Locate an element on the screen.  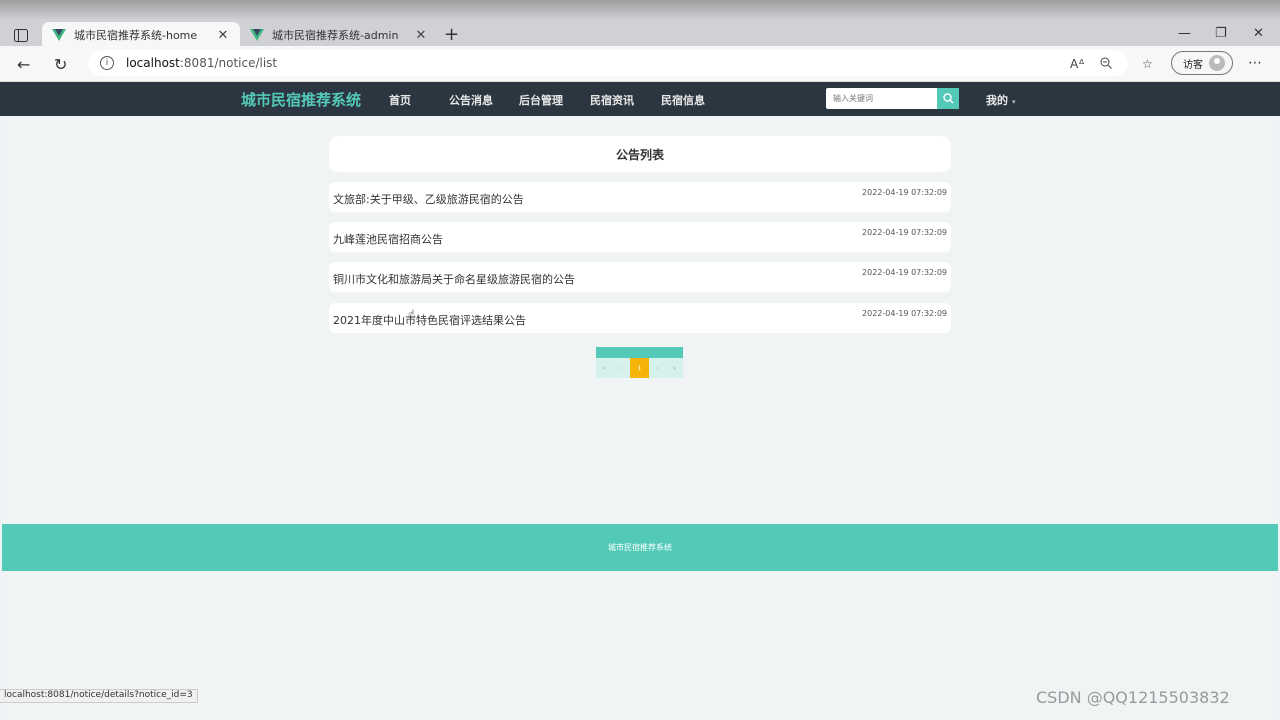
url-path: :8081/notice/list is located at coordinates (228, 63).